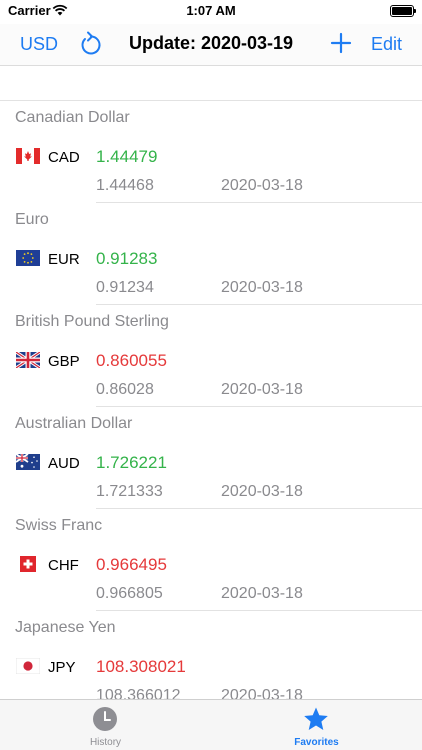  I want to click on tab-label: Favorites, so click(316, 742).